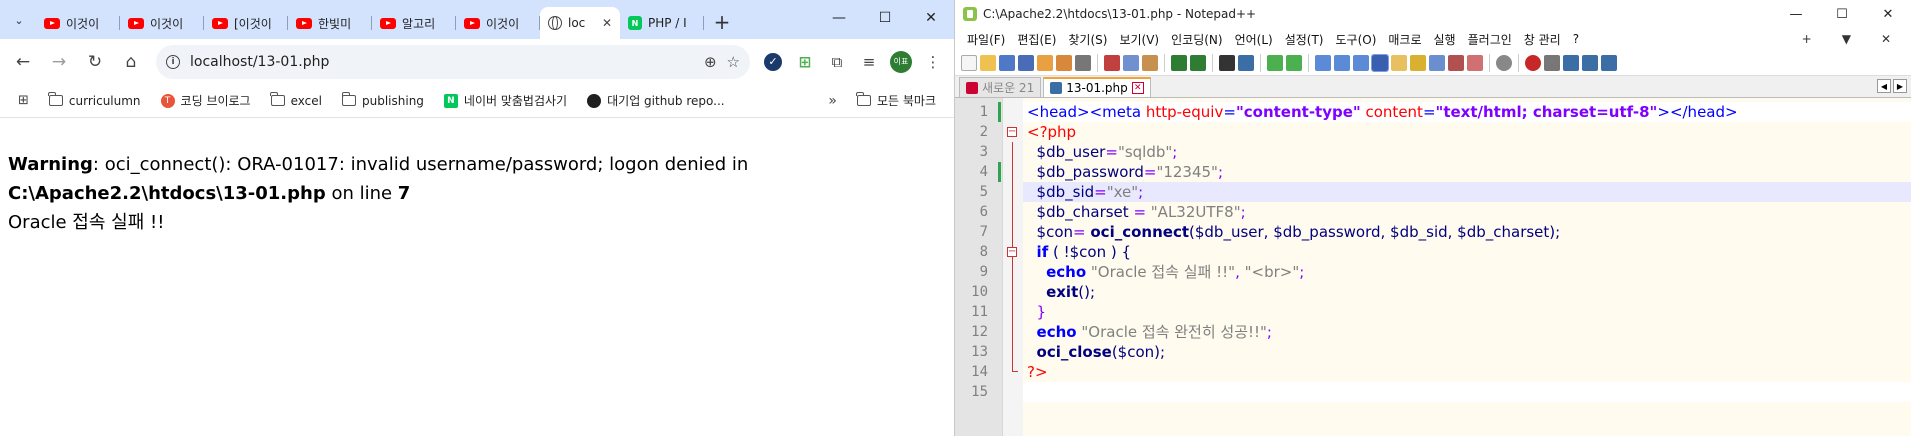  What do you see at coordinates (710, 62) in the screenshot?
I see `zoom-icon: ⊕` at bounding box center [710, 62].